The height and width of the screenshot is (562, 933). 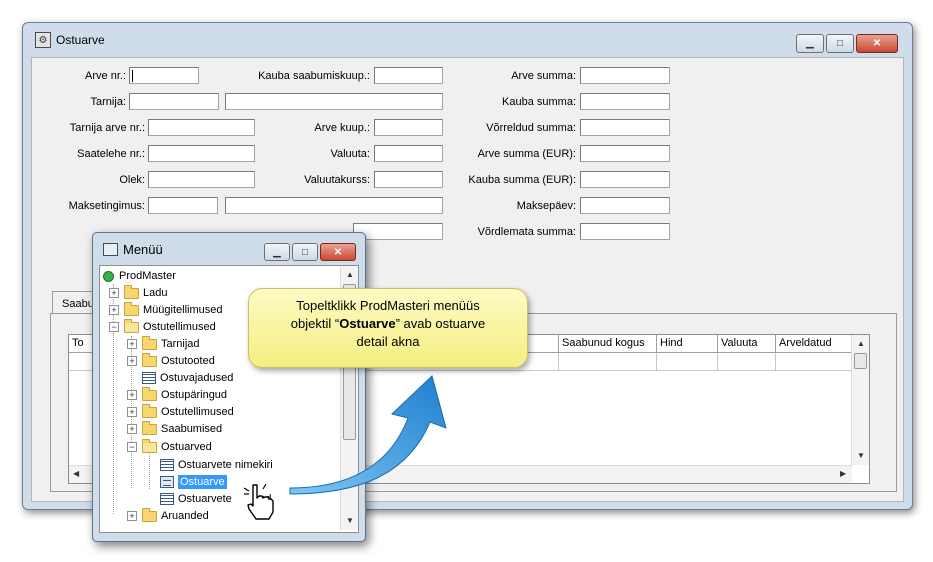 I want to click on callout-line-2: objektil “Ostuarve” avab ostuarve, so click(x=388, y=324).